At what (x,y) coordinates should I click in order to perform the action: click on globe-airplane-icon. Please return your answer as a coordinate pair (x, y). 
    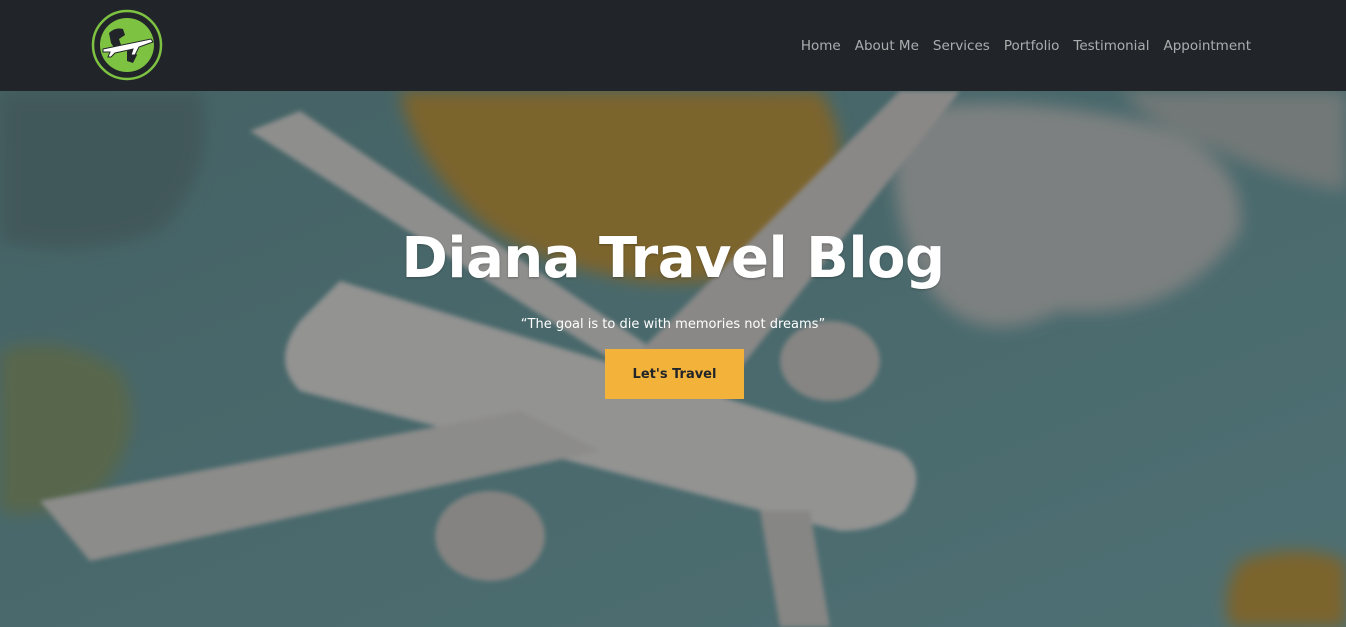
    Looking at the image, I should click on (127, 45).